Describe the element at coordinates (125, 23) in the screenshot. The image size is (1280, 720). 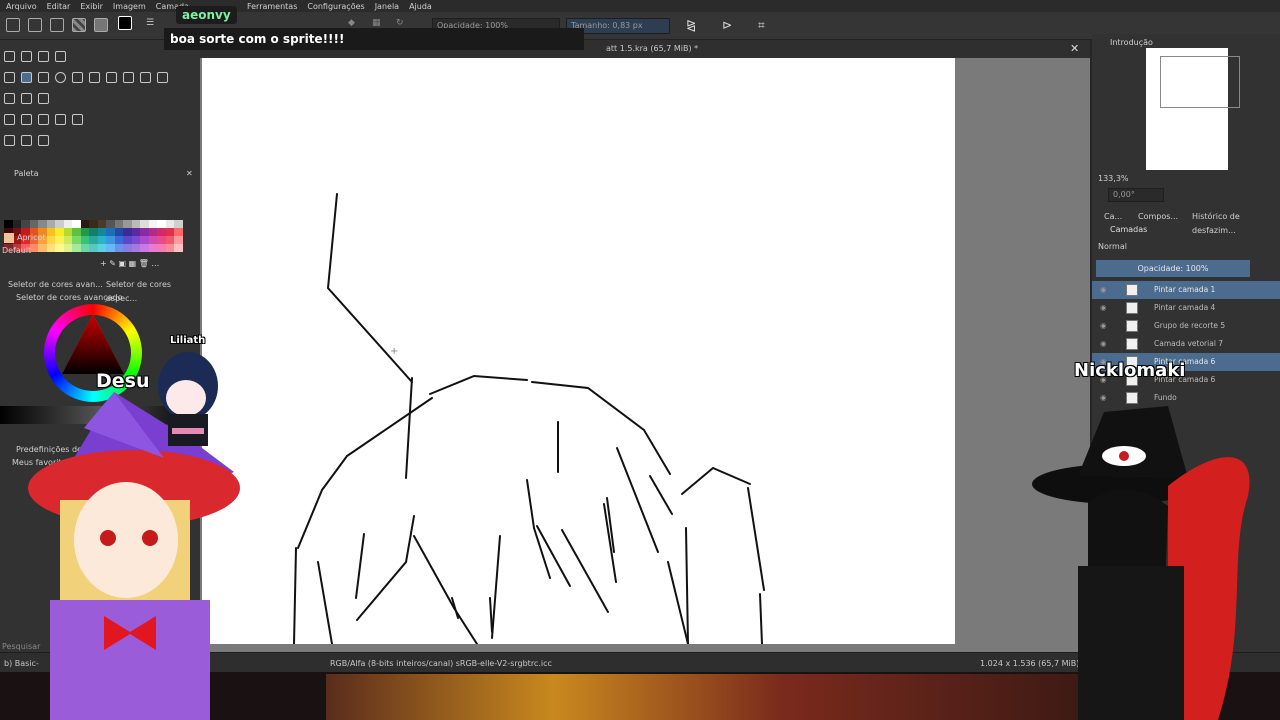
I see `fg-bg-color-icon` at that location.